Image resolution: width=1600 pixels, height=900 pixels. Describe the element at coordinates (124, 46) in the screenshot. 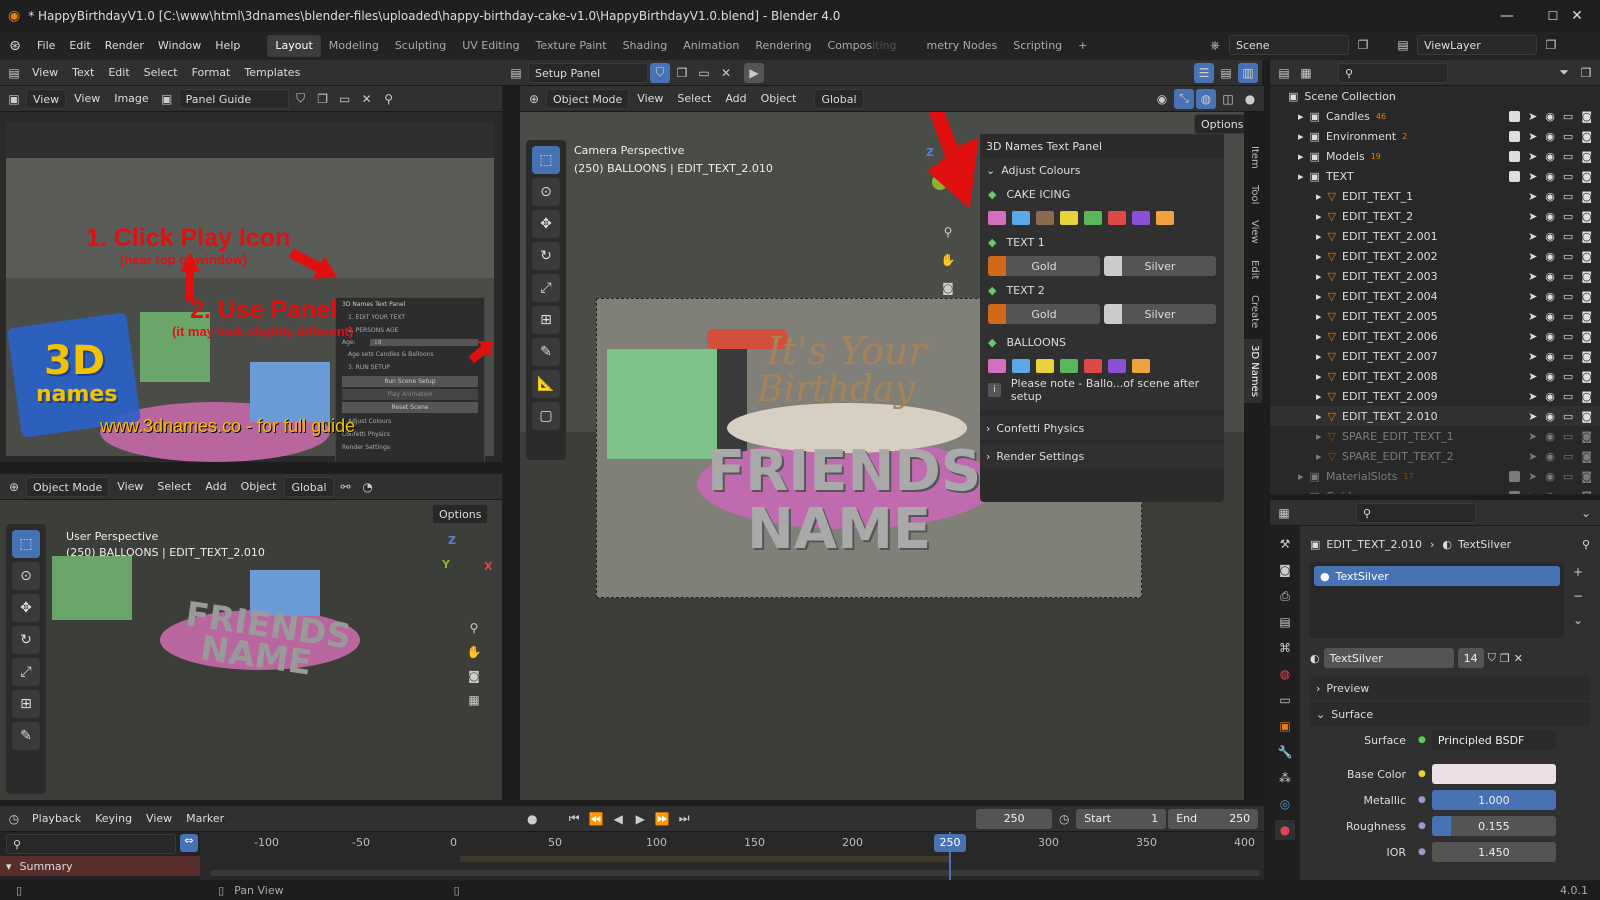

I see `menu-render: Render` at that location.